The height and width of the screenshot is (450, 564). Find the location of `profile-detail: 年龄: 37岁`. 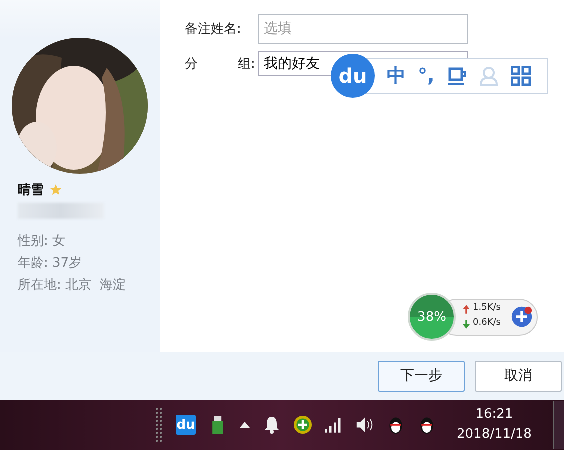

profile-detail: 年龄: 37岁 is located at coordinates (51, 263).